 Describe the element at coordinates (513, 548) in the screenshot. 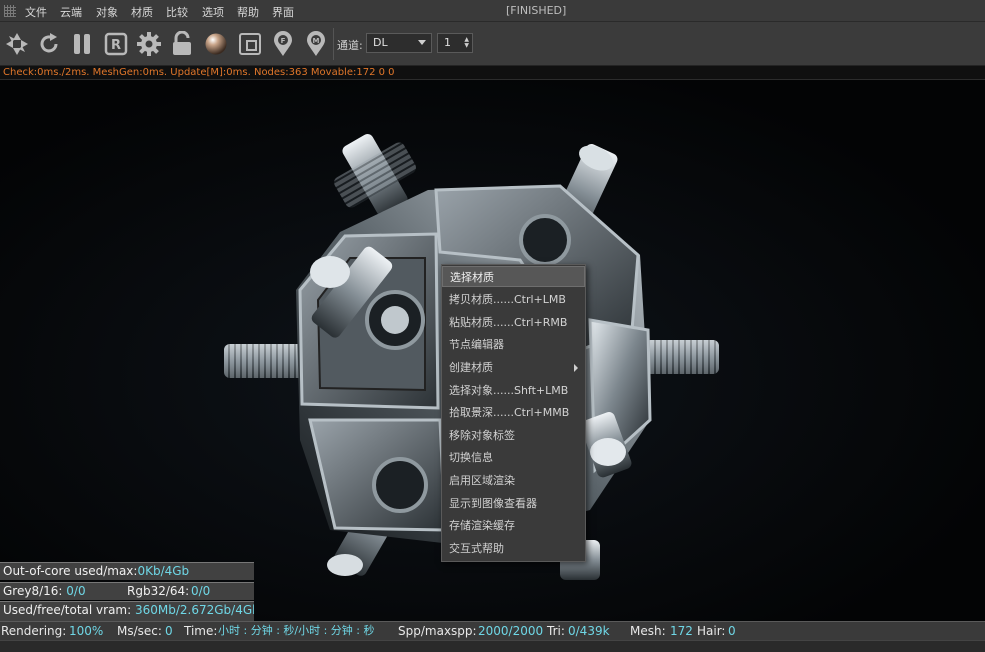

I see `ctx-interactive-help: 交互式帮助` at that location.